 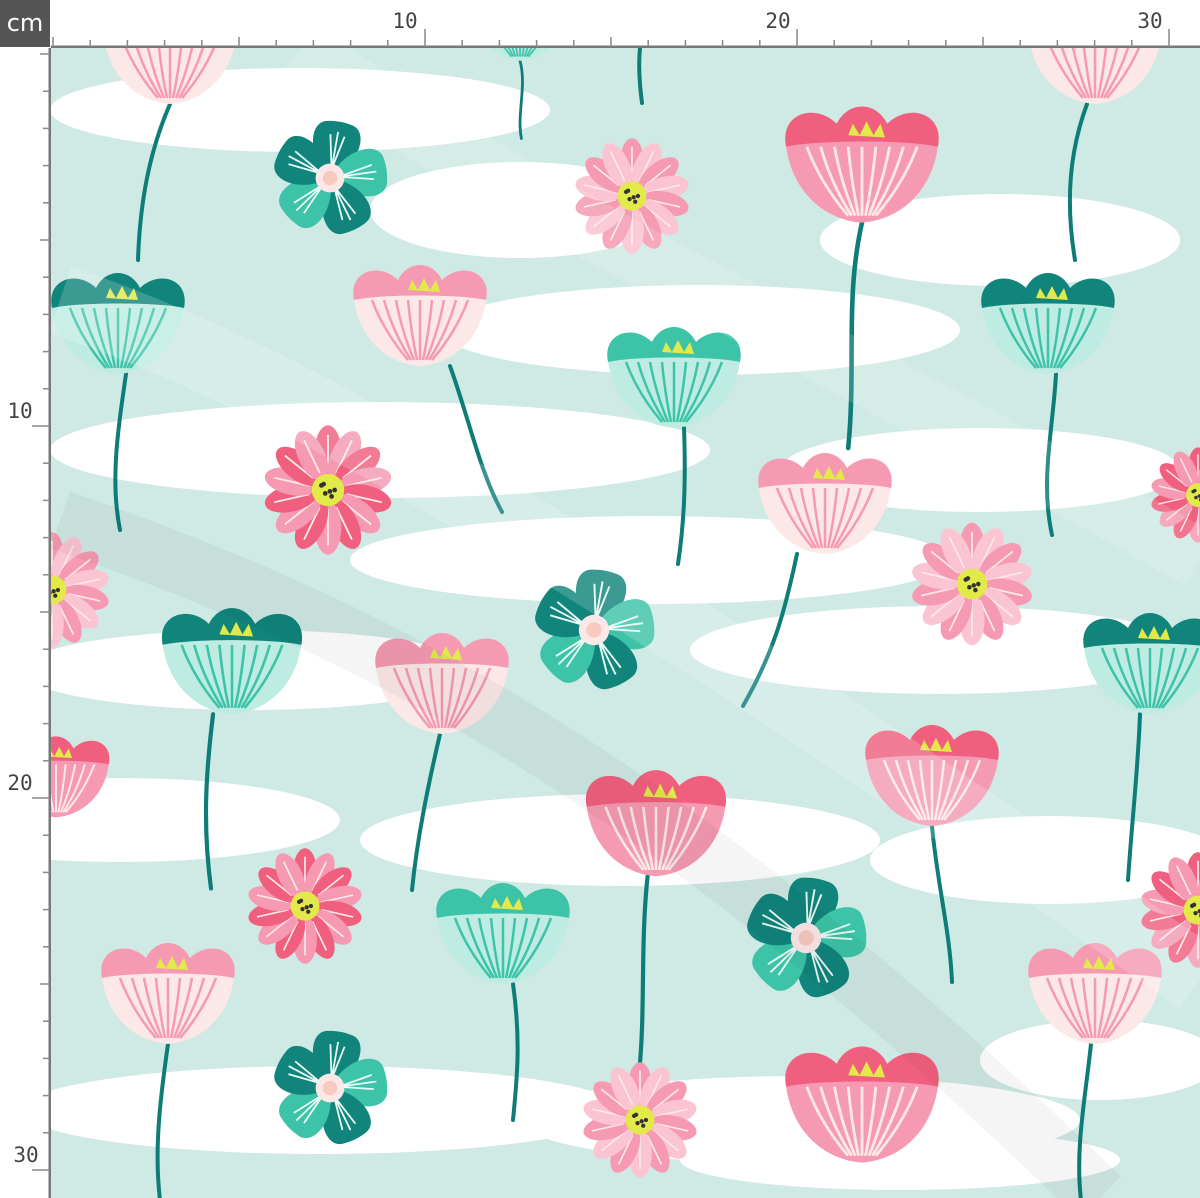 I want to click on left-ruler, so click(x=25, y=599).